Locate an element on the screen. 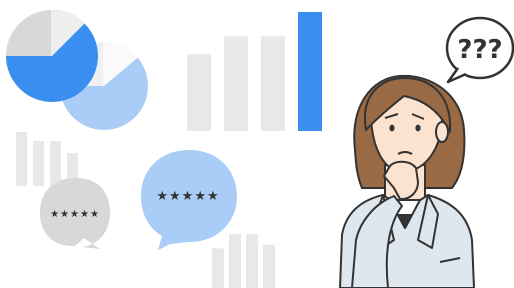  ear is located at coordinates (442, 132).